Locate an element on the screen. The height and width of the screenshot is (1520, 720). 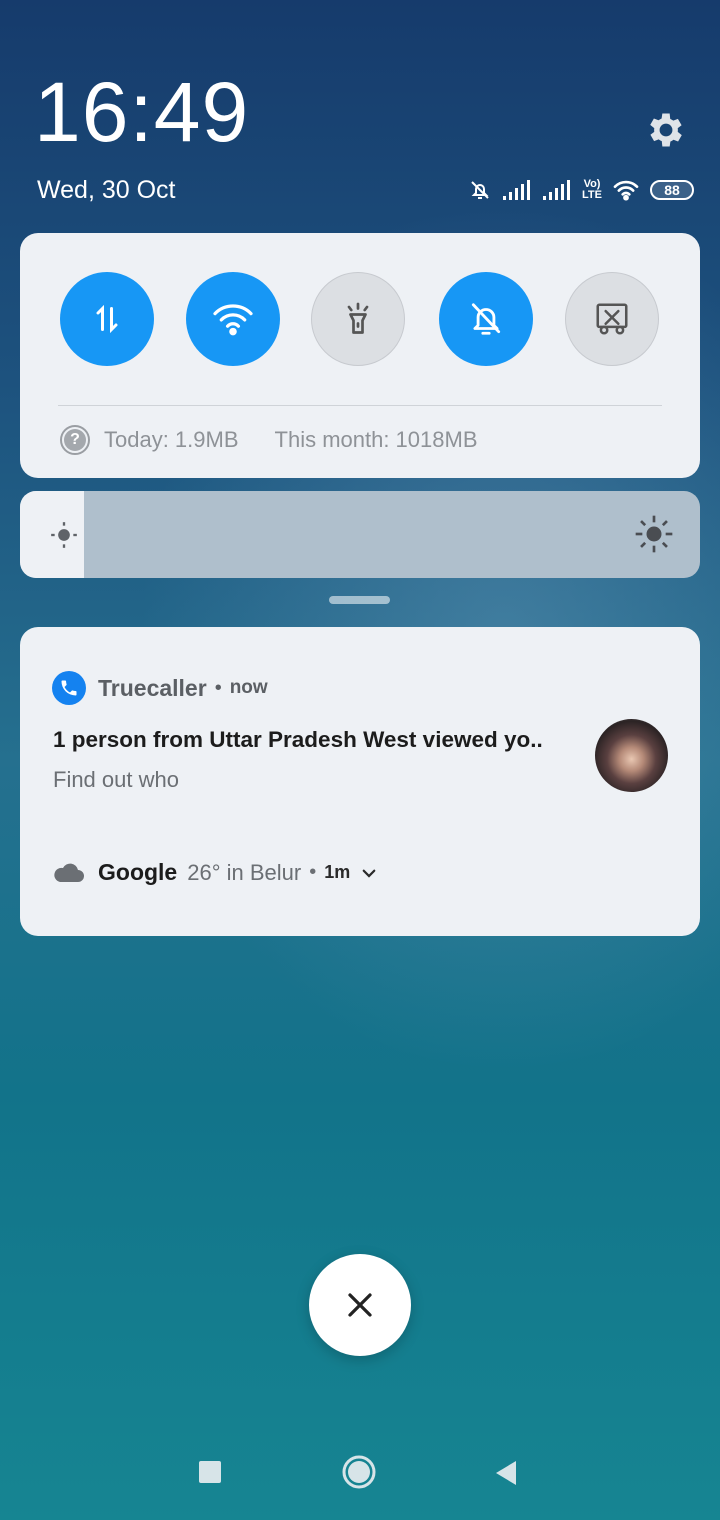
notification-body: Find out who is located at coordinates (116, 780).